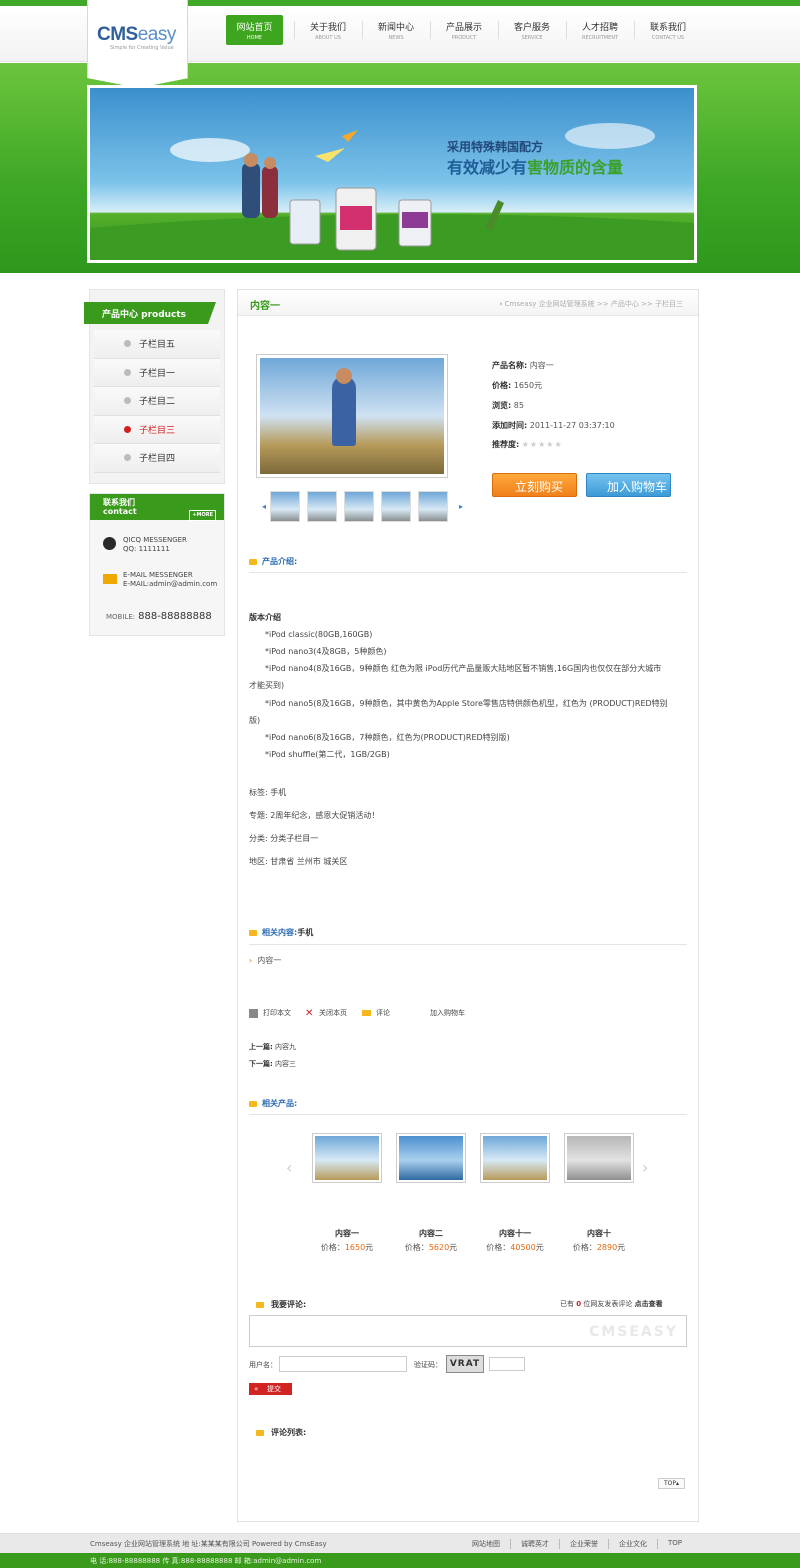 Image resolution: width=800 pixels, height=1568 pixels. I want to click on intro-line: *iPod nano3(4及8GB，5种颜色), so click(318, 651).